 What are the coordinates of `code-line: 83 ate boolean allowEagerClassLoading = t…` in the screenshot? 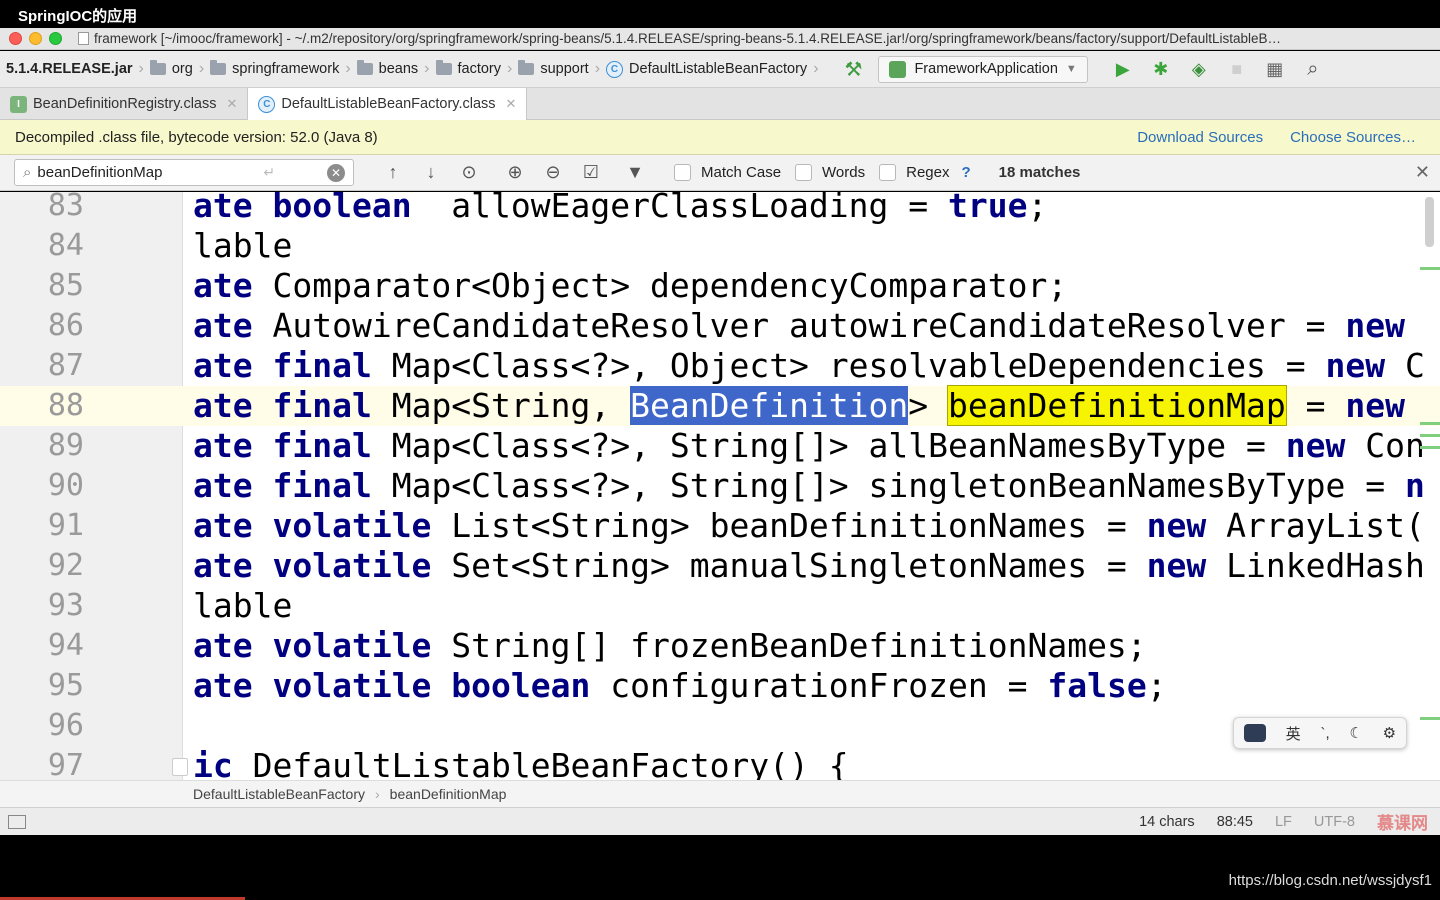 It's located at (720, 209).